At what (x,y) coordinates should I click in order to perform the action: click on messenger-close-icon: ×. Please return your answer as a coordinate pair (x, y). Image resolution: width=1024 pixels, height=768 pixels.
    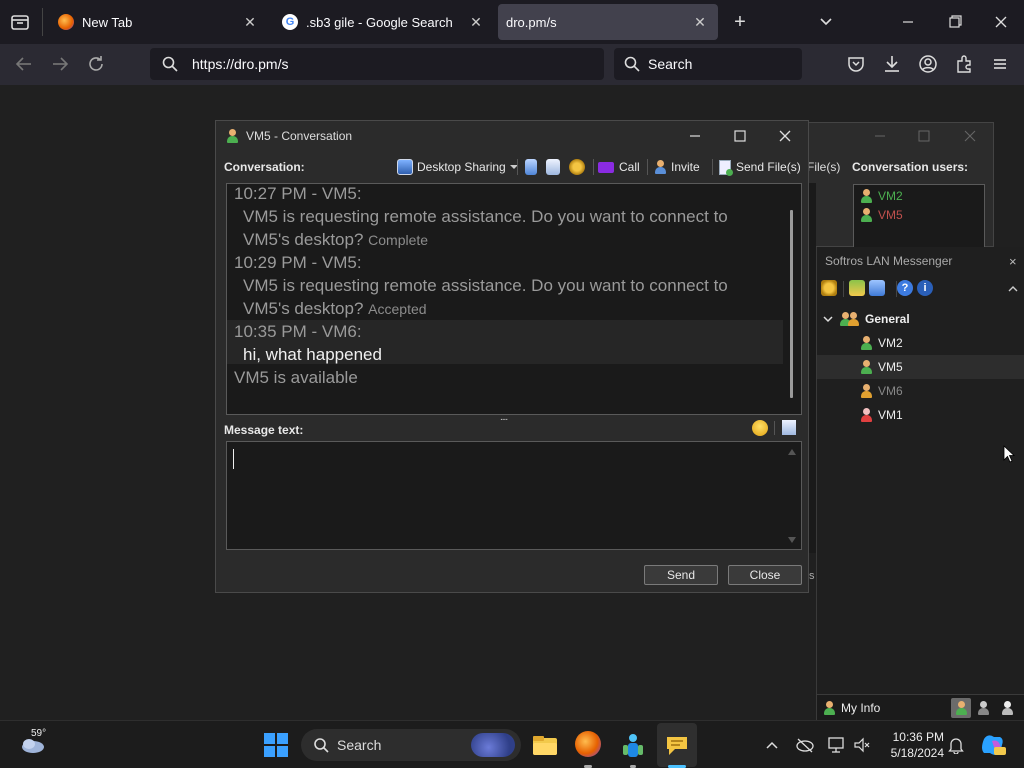
    Looking at the image, I should click on (1013, 261).